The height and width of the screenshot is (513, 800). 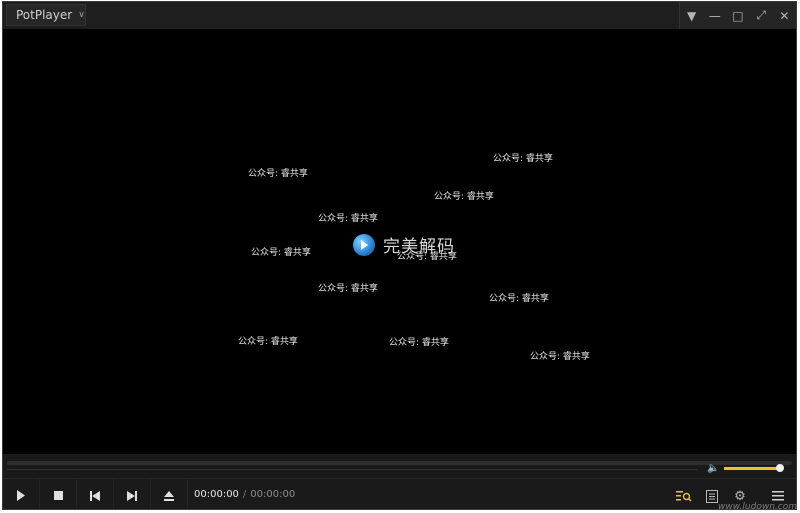 What do you see at coordinates (399, 16) in the screenshot?
I see `title-bar: PotPlayer ∨ ▼ — □ ⤢ ✕` at bounding box center [399, 16].